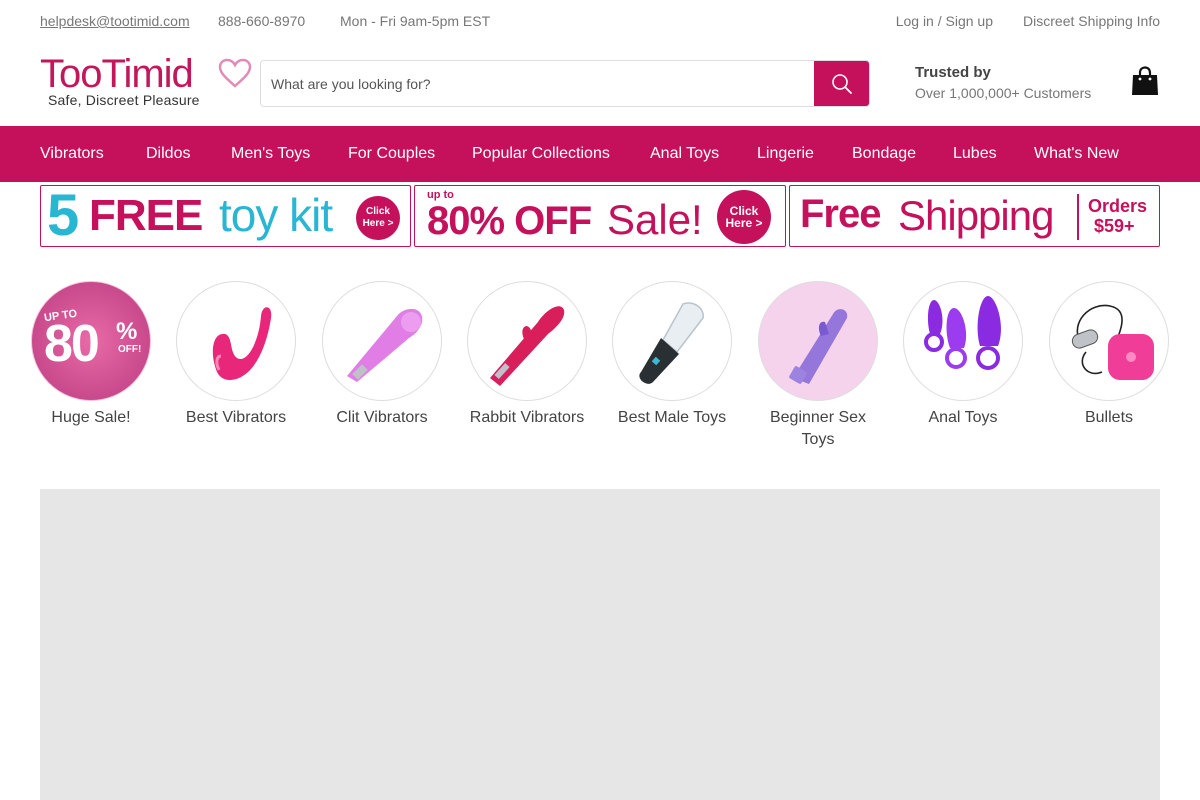 The height and width of the screenshot is (800, 1200). What do you see at coordinates (63, 216) in the screenshot?
I see `banner-kit-number: 5` at bounding box center [63, 216].